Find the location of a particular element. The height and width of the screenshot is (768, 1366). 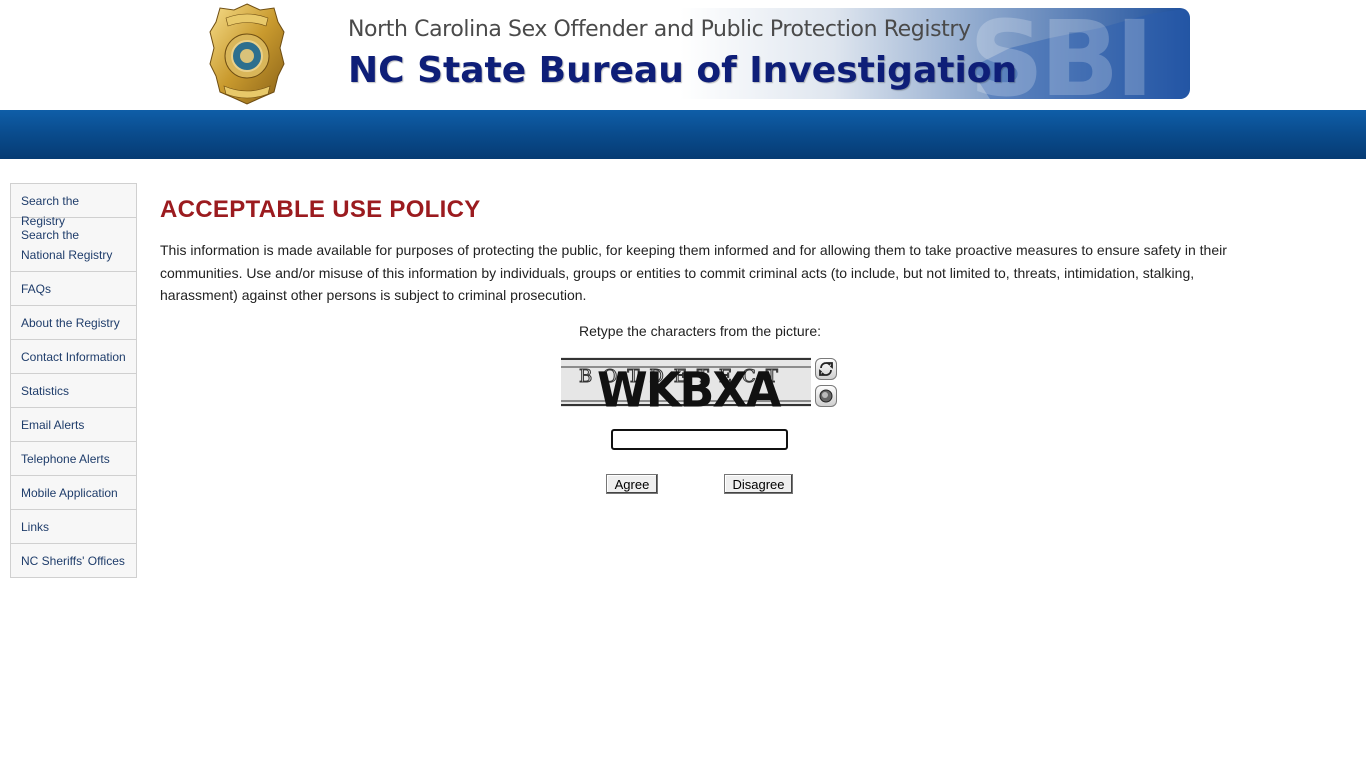

disagree-button: Disagree is located at coordinates (758, 484).